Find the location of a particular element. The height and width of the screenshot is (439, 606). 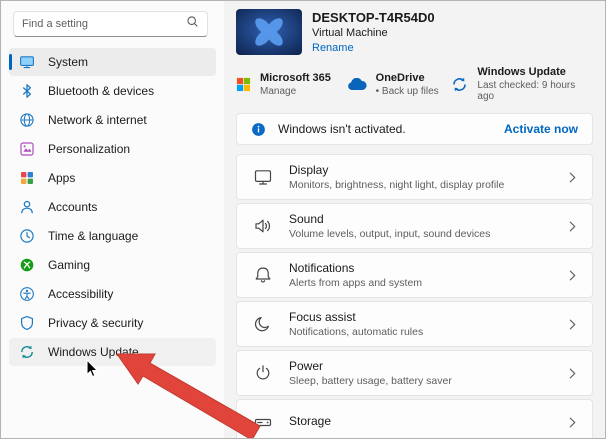

sidebar-item-personalization: Personalization is located at coordinates (112, 149).